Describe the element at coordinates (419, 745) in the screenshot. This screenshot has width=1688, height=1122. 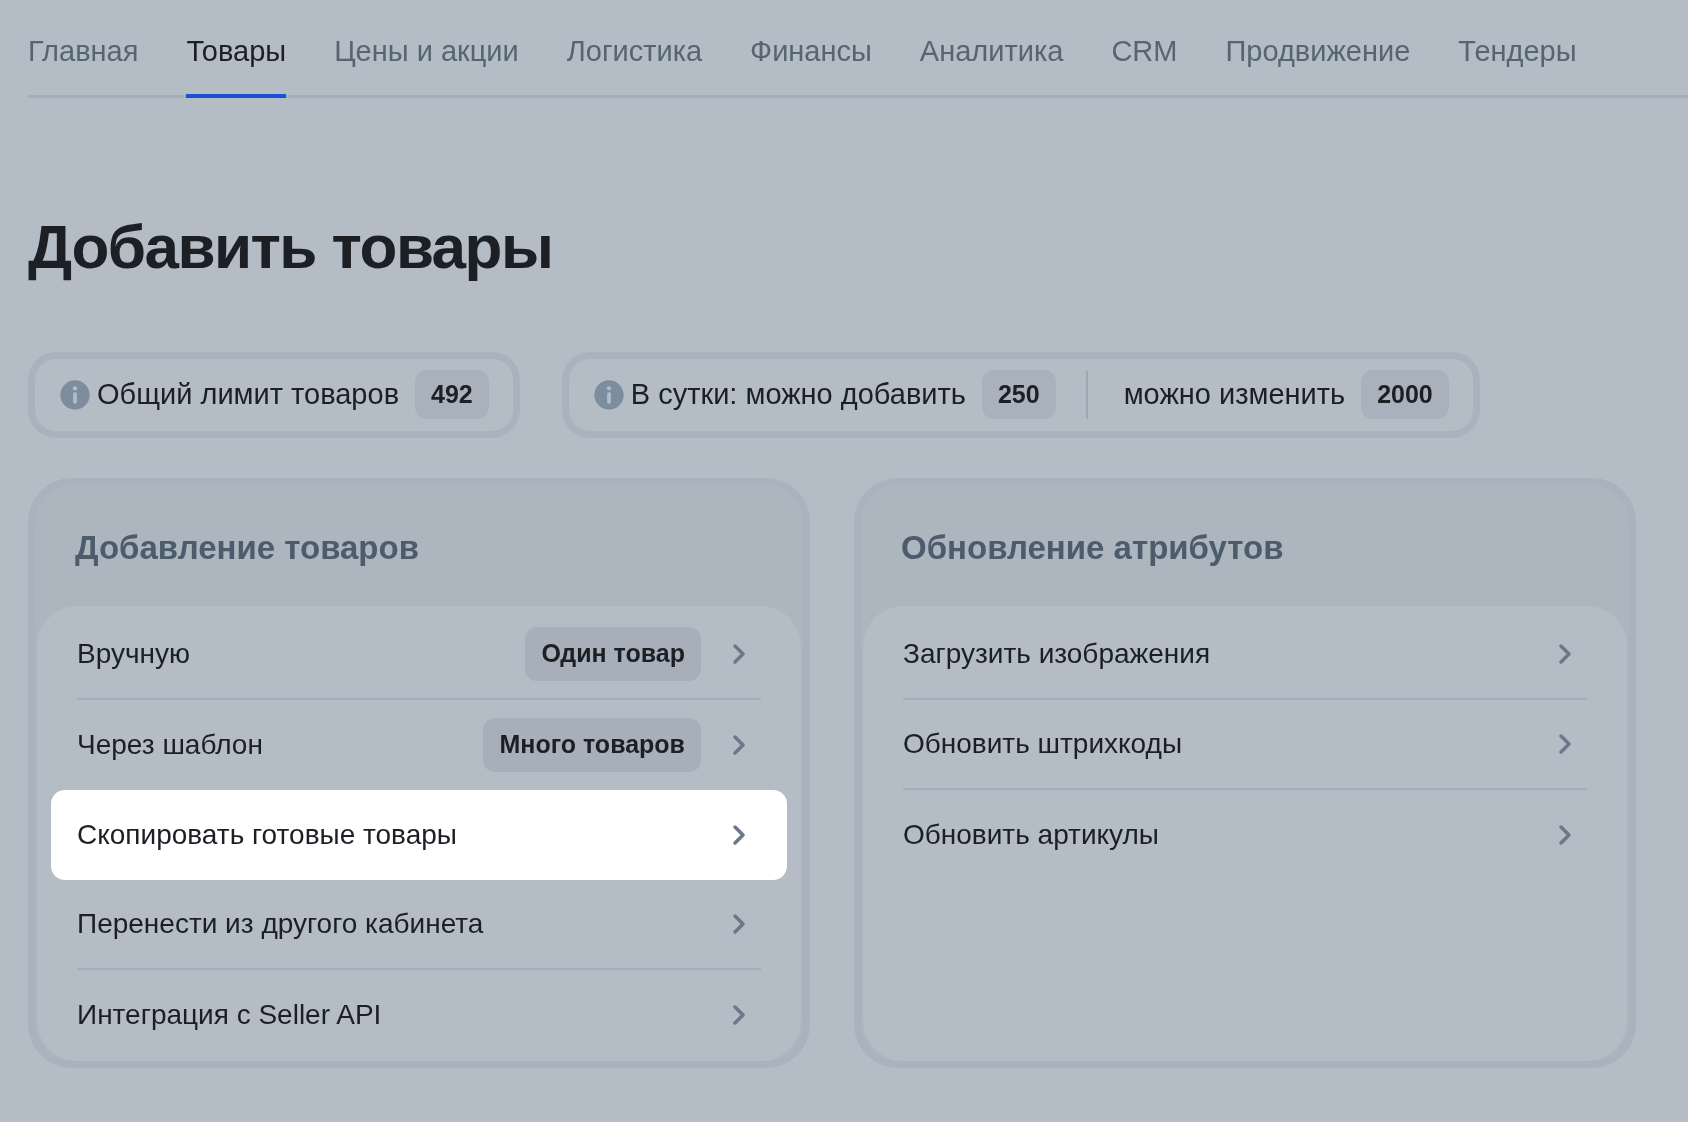
I see `menu-item: Через шаблон Много товаров` at that location.